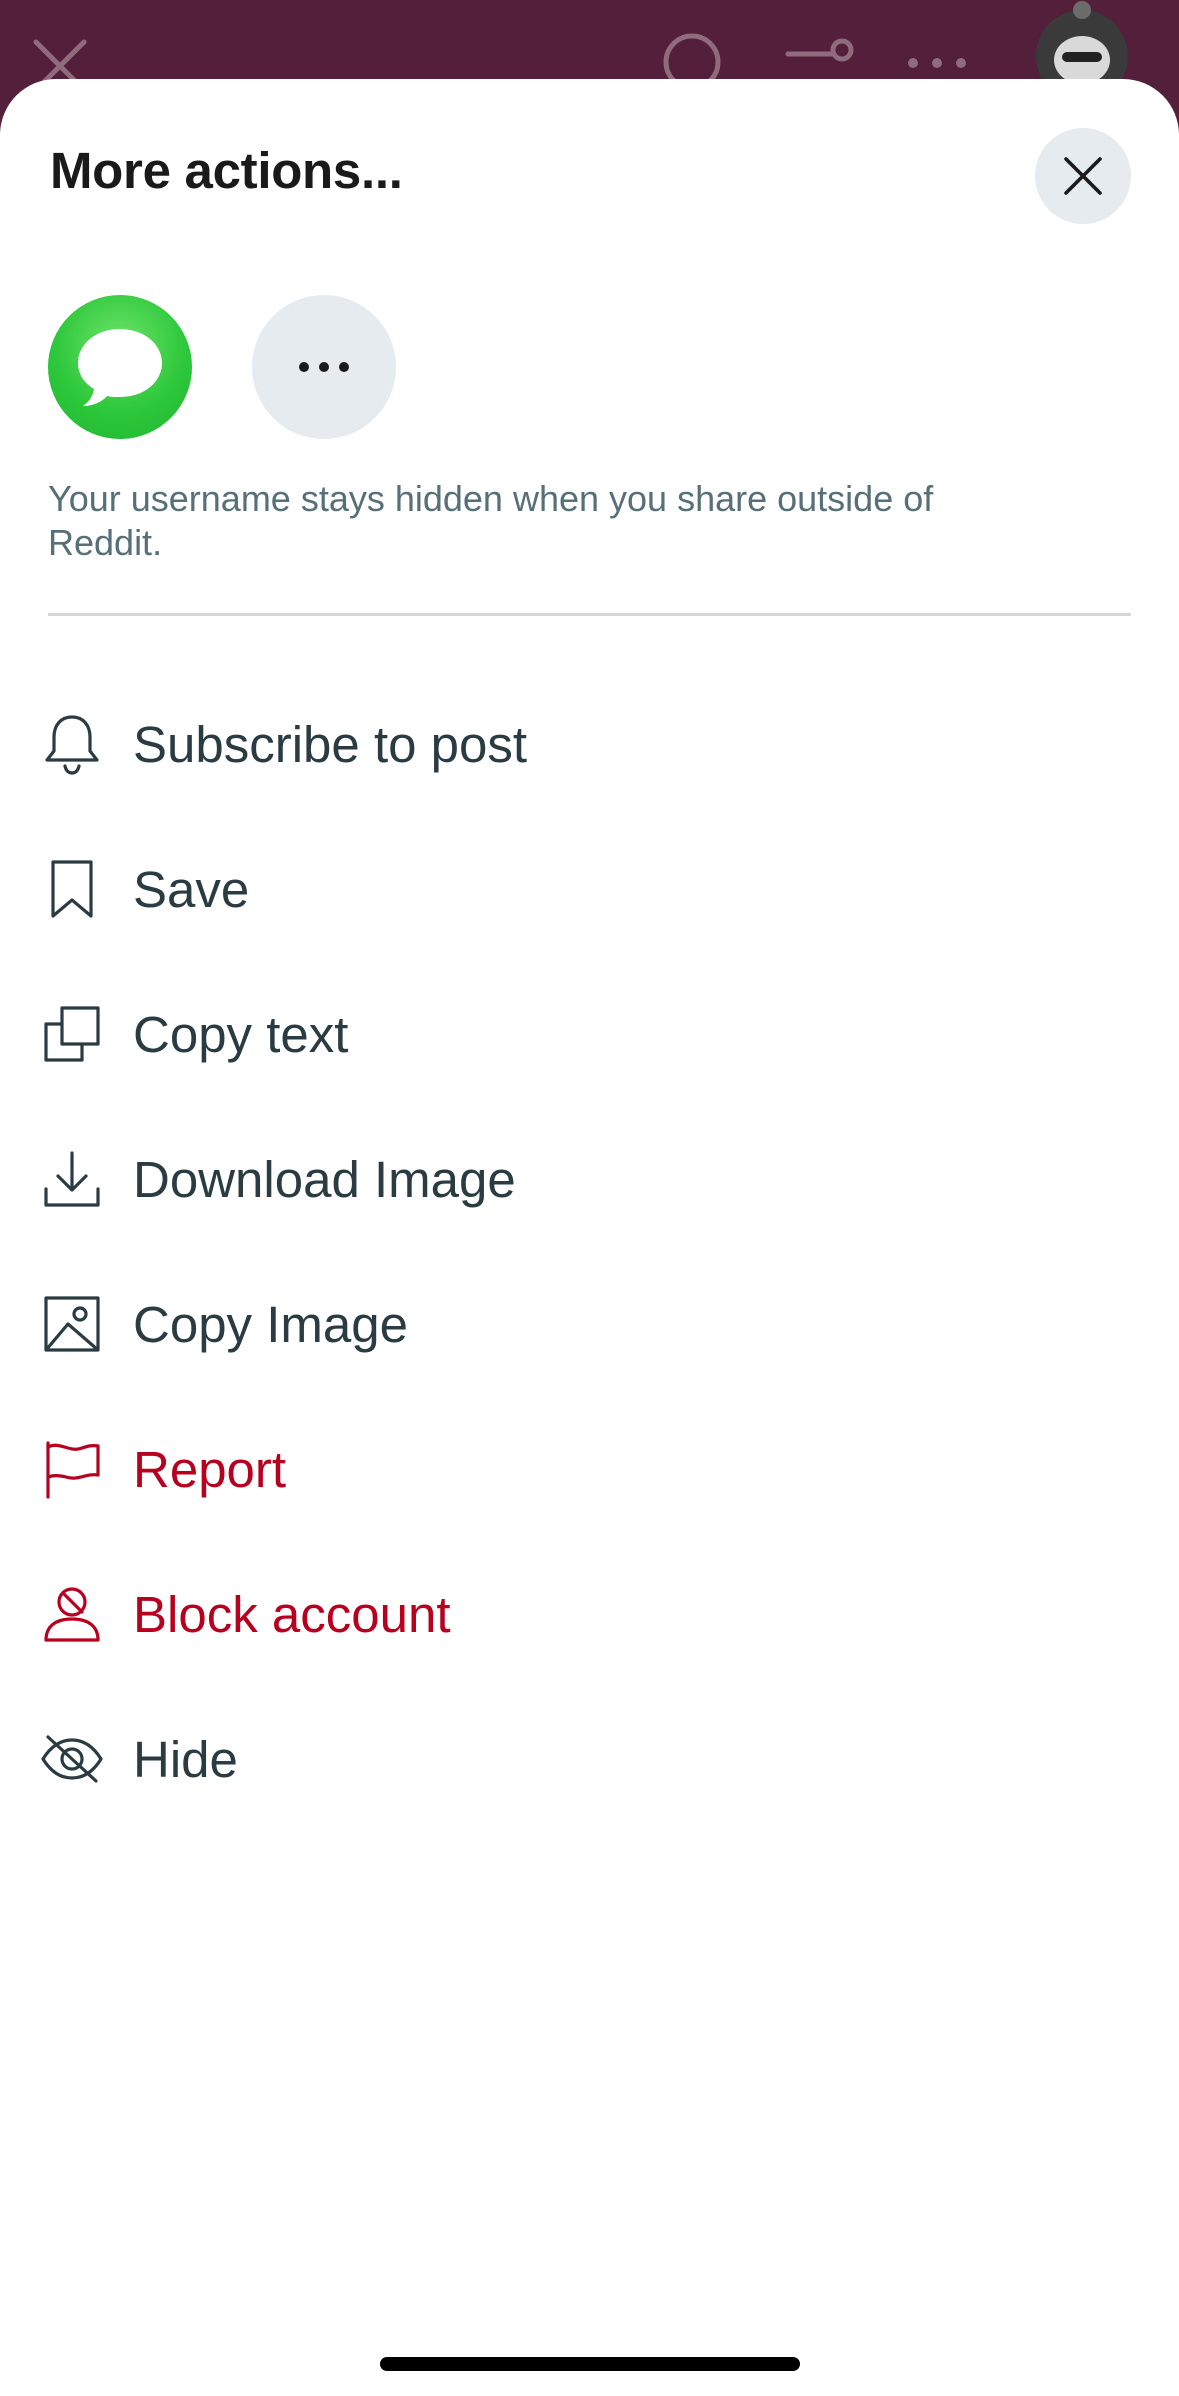 This screenshot has height=2396, width=1179. Describe the element at coordinates (589, 1324) in the screenshot. I see `menu-item-copy-image: Copy Image` at that location.